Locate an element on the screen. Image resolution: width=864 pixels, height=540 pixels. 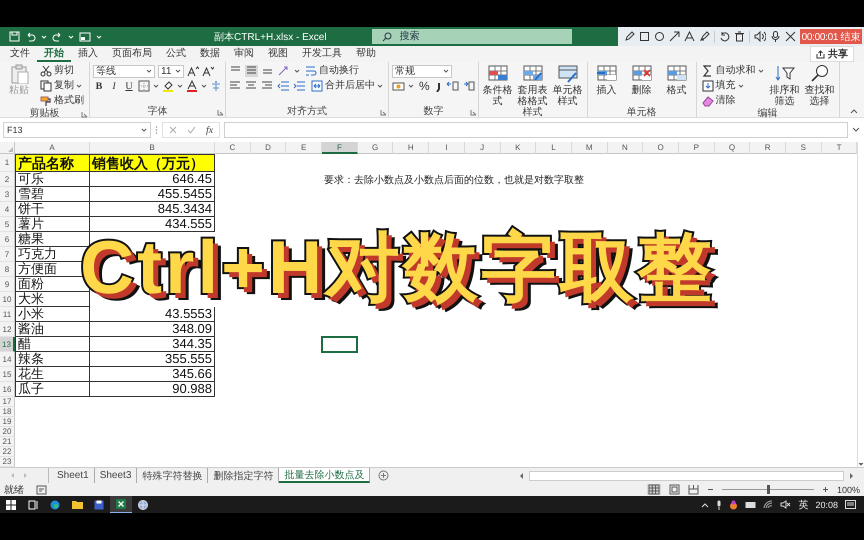
add-sheet-icon is located at coordinates (384, 475).